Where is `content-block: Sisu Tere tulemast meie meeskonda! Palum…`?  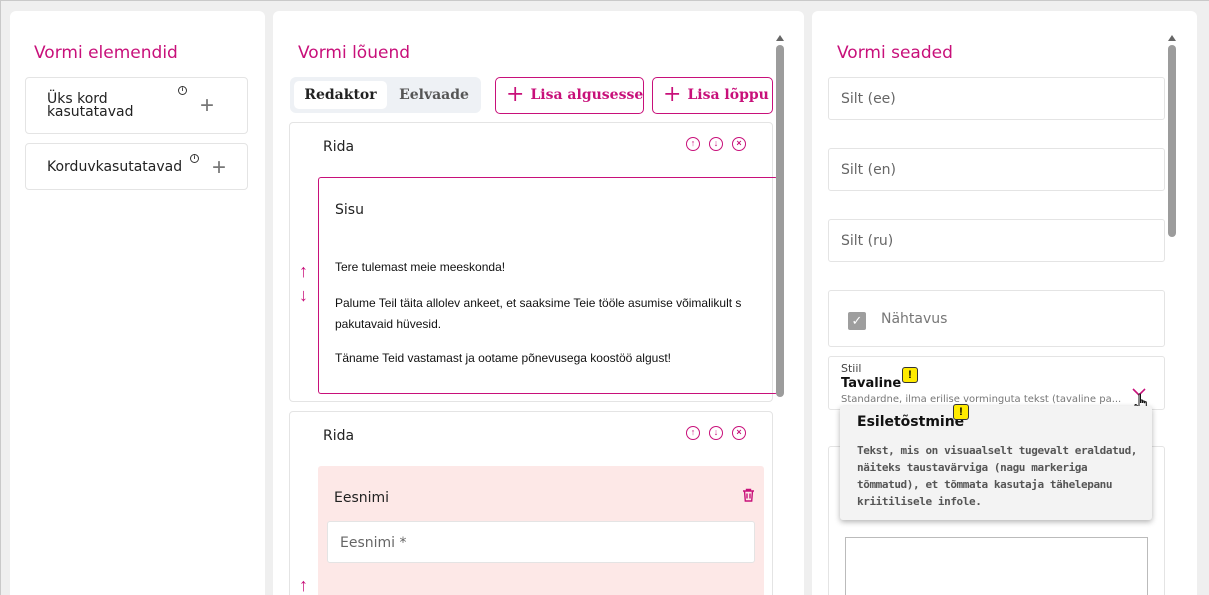 content-block: Sisu Tere tulemast meie meeskonda! Palum… is located at coordinates (548, 285).